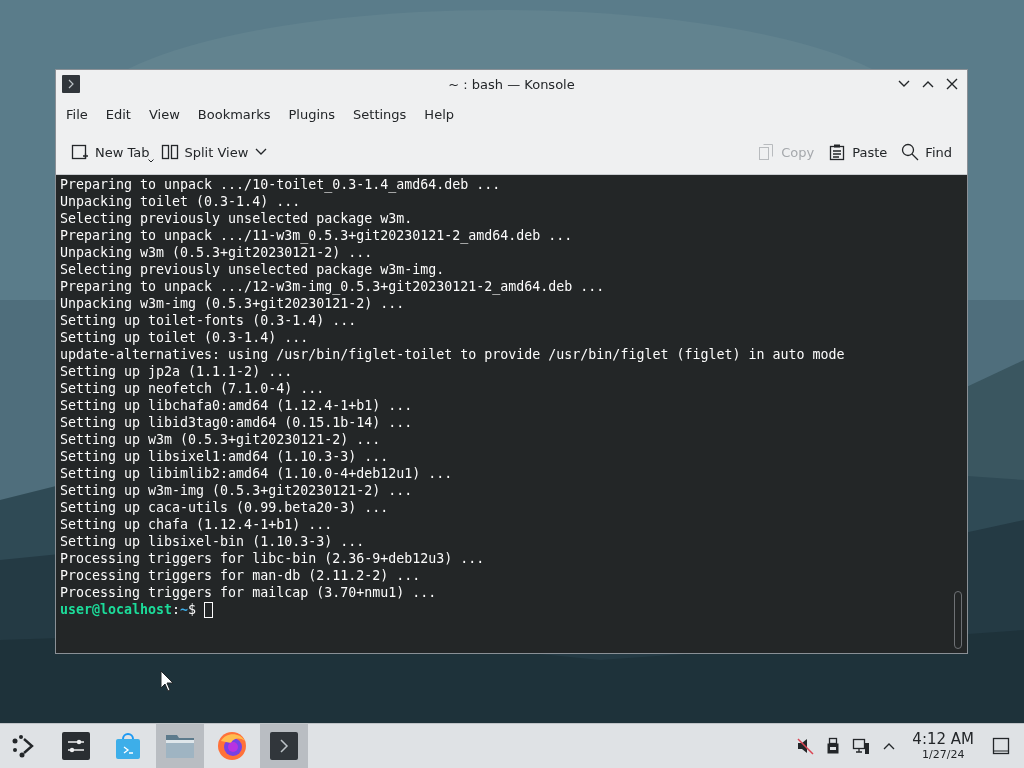 The image size is (1024, 768). I want to click on split-view-icon, so click(169, 152).